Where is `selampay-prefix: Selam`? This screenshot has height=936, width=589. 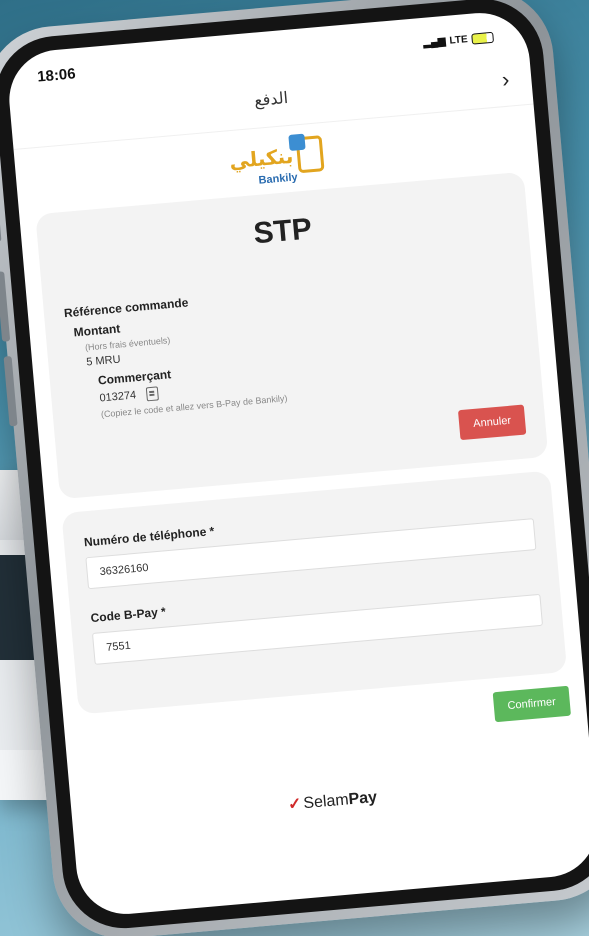
selampay-prefix: Selam is located at coordinates (326, 802).